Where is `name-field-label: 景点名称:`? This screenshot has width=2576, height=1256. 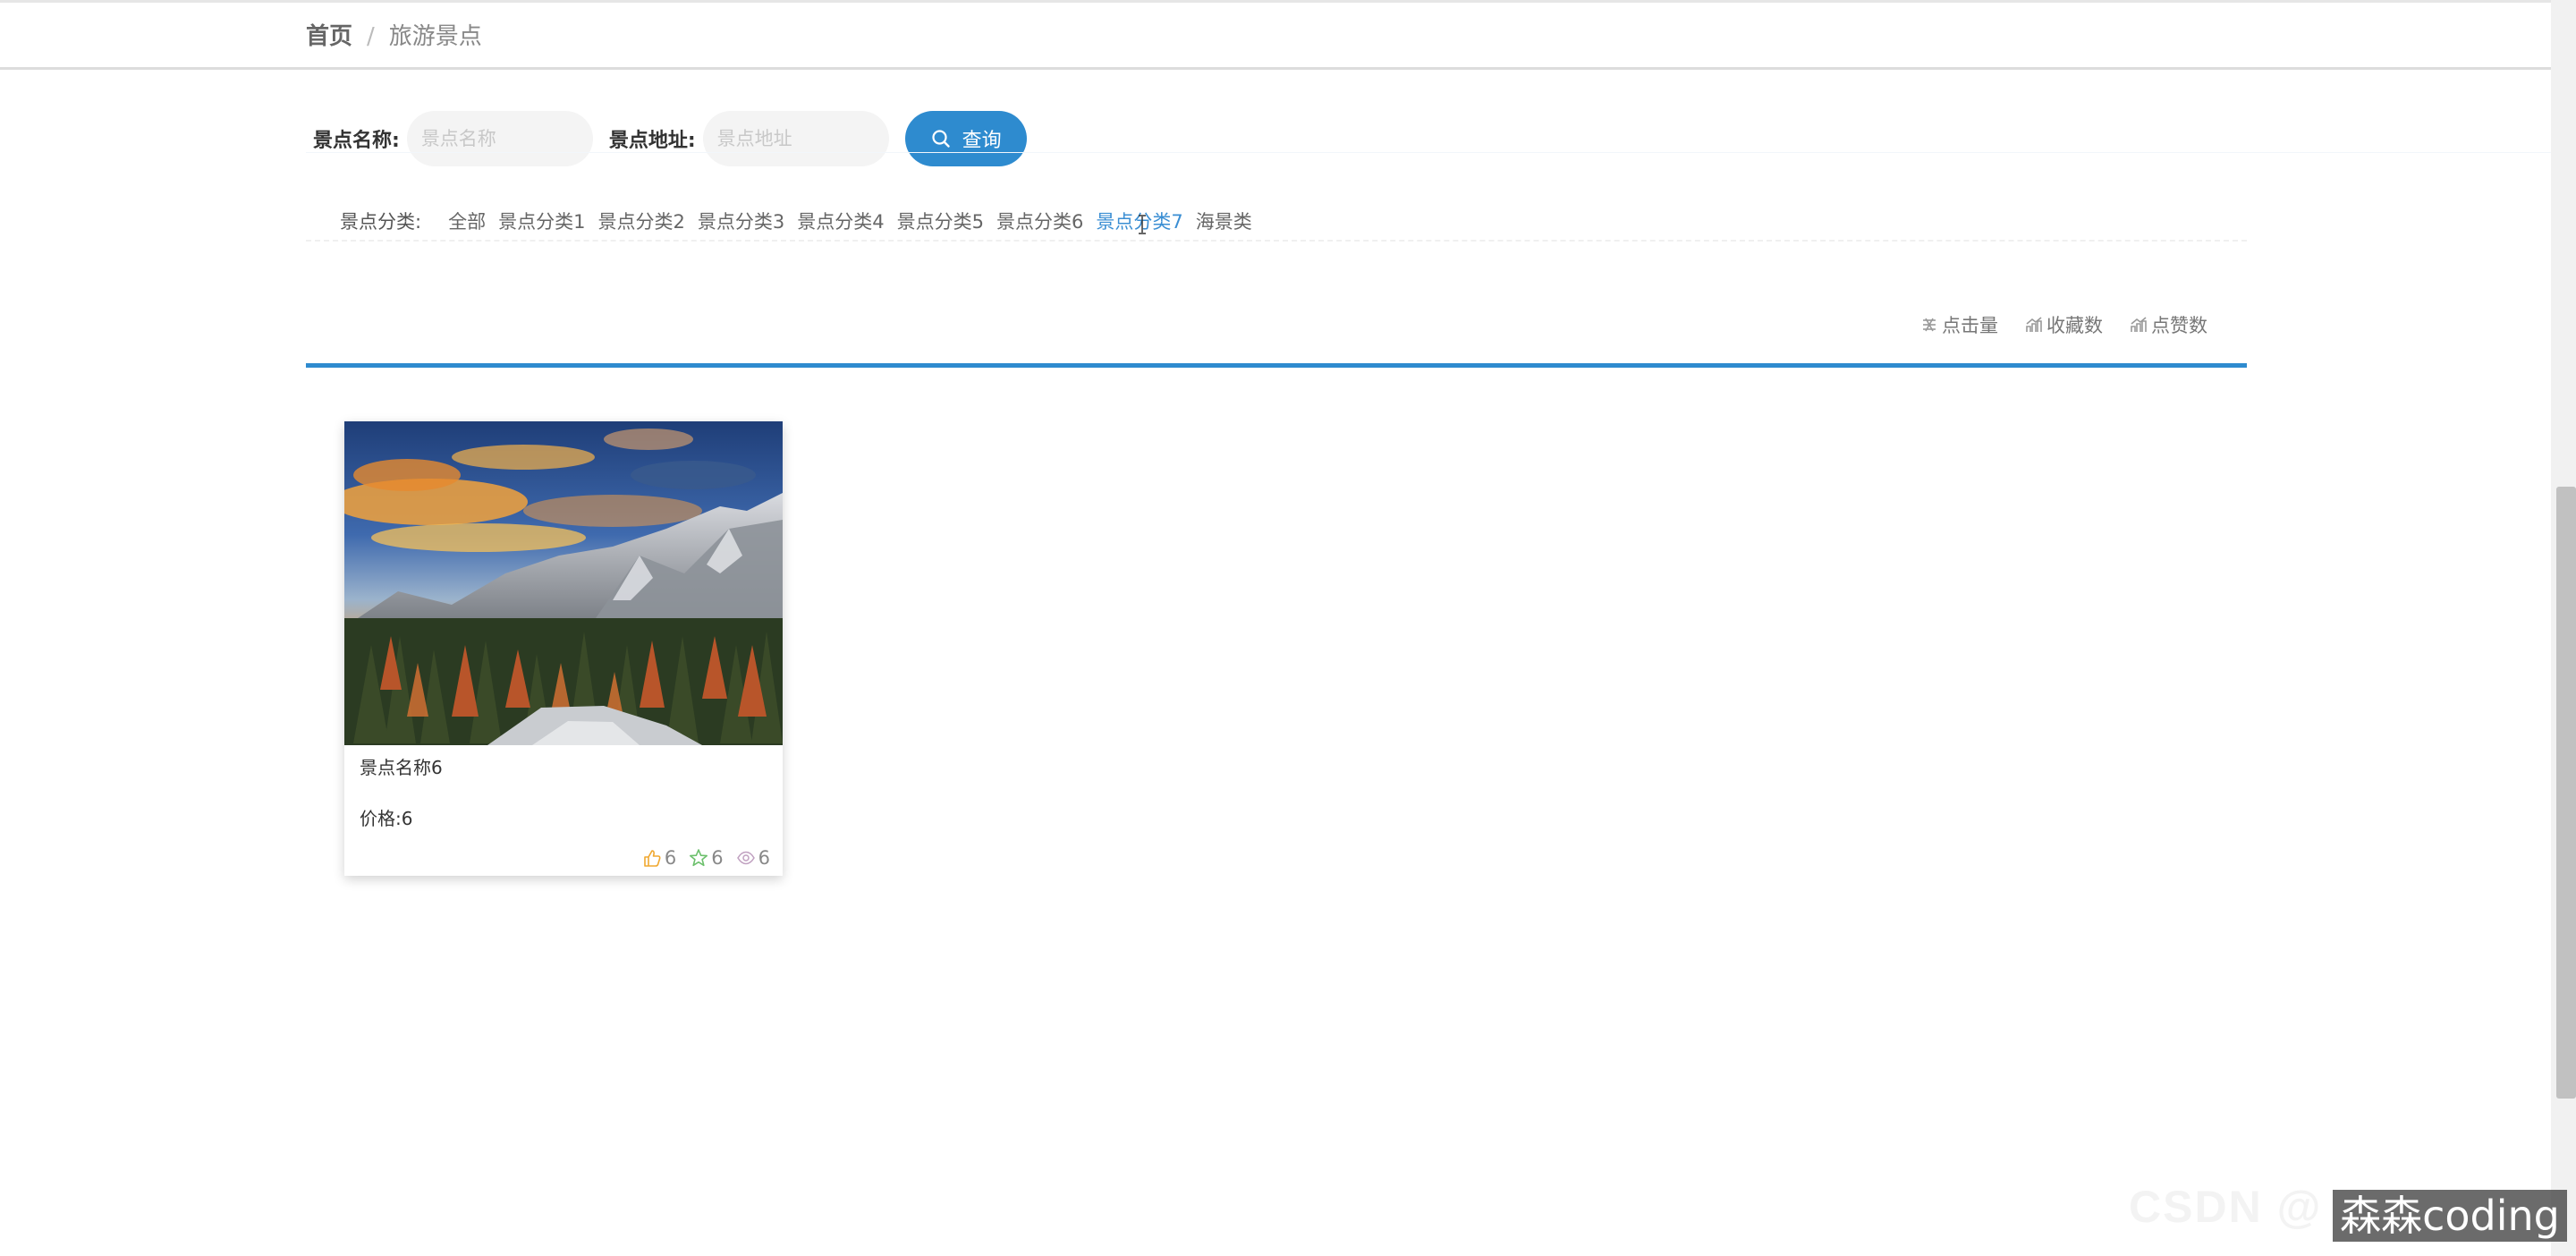
name-field-label: 景点名称: is located at coordinates (356, 141).